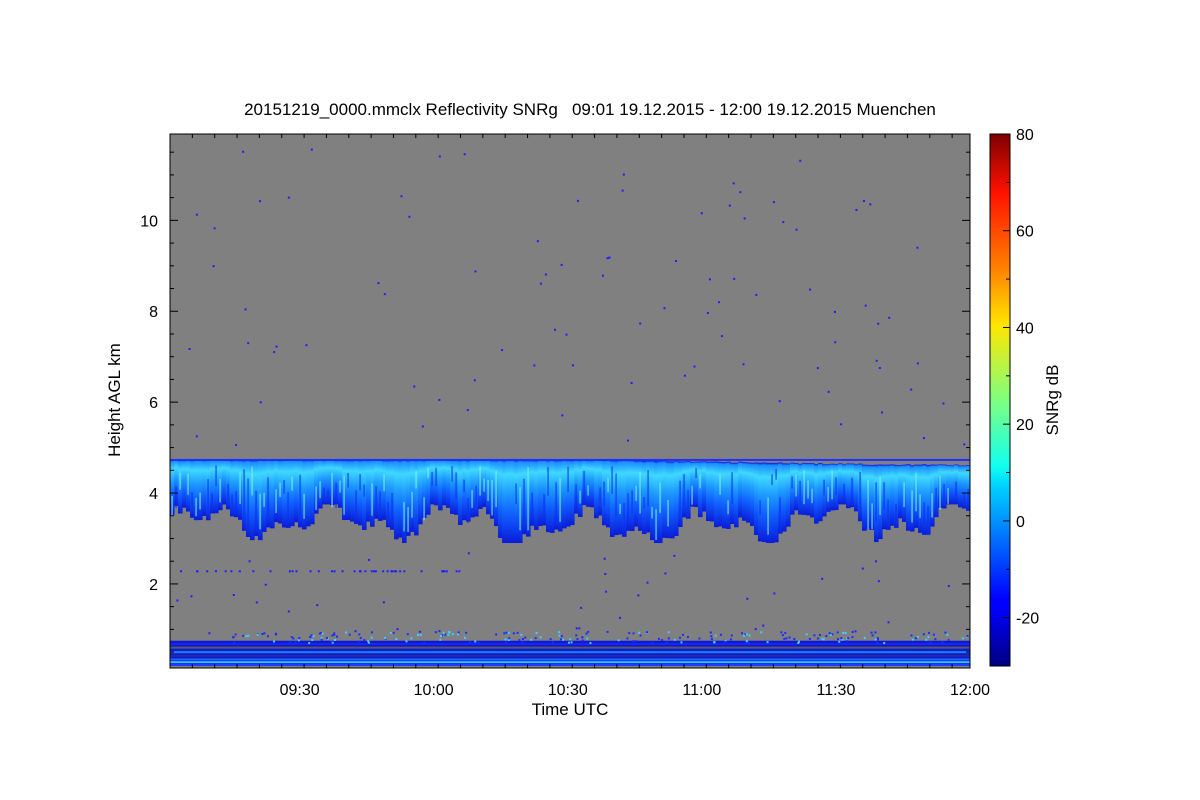 The width and height of the screenshot is (1200, 800). Describe the element at coordinates (570, 709) in the screenshot. I see `x-axis-label: Time UTC` at that location.